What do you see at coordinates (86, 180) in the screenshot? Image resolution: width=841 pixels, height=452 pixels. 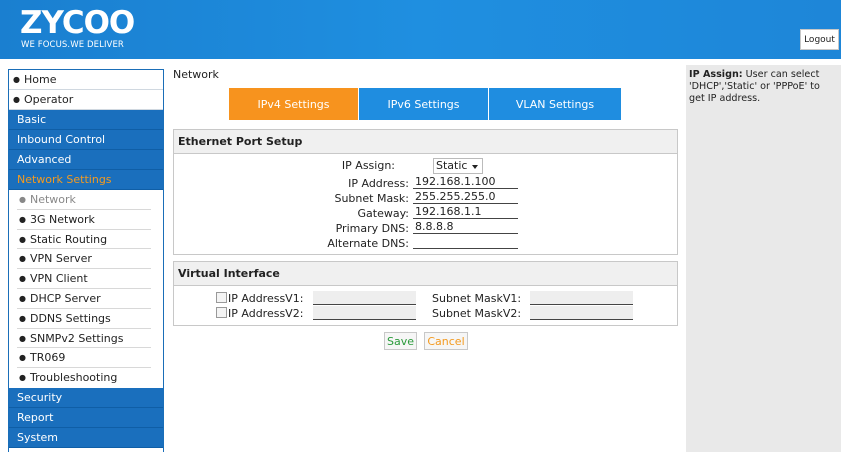 I see `sidebar-section-network-settings: Network Settings` at bounding box center [86, 180].